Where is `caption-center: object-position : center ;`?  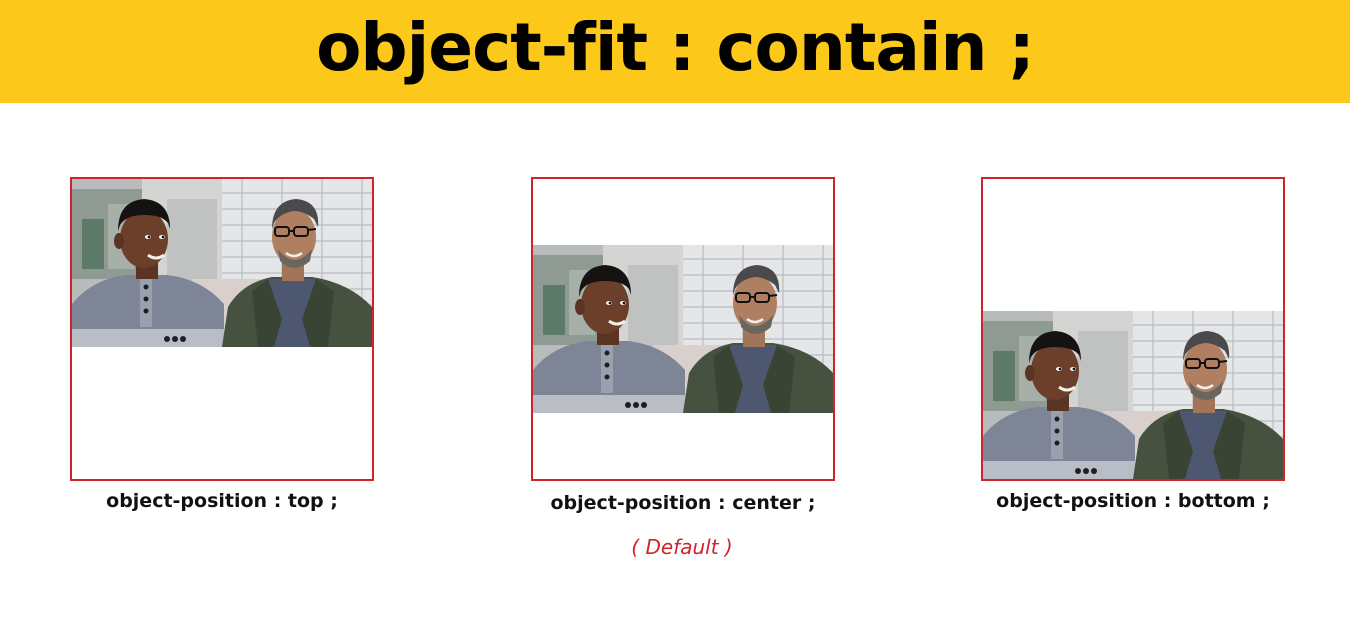
caption-center: object-position : center ; is located at coordinates (683, 503).